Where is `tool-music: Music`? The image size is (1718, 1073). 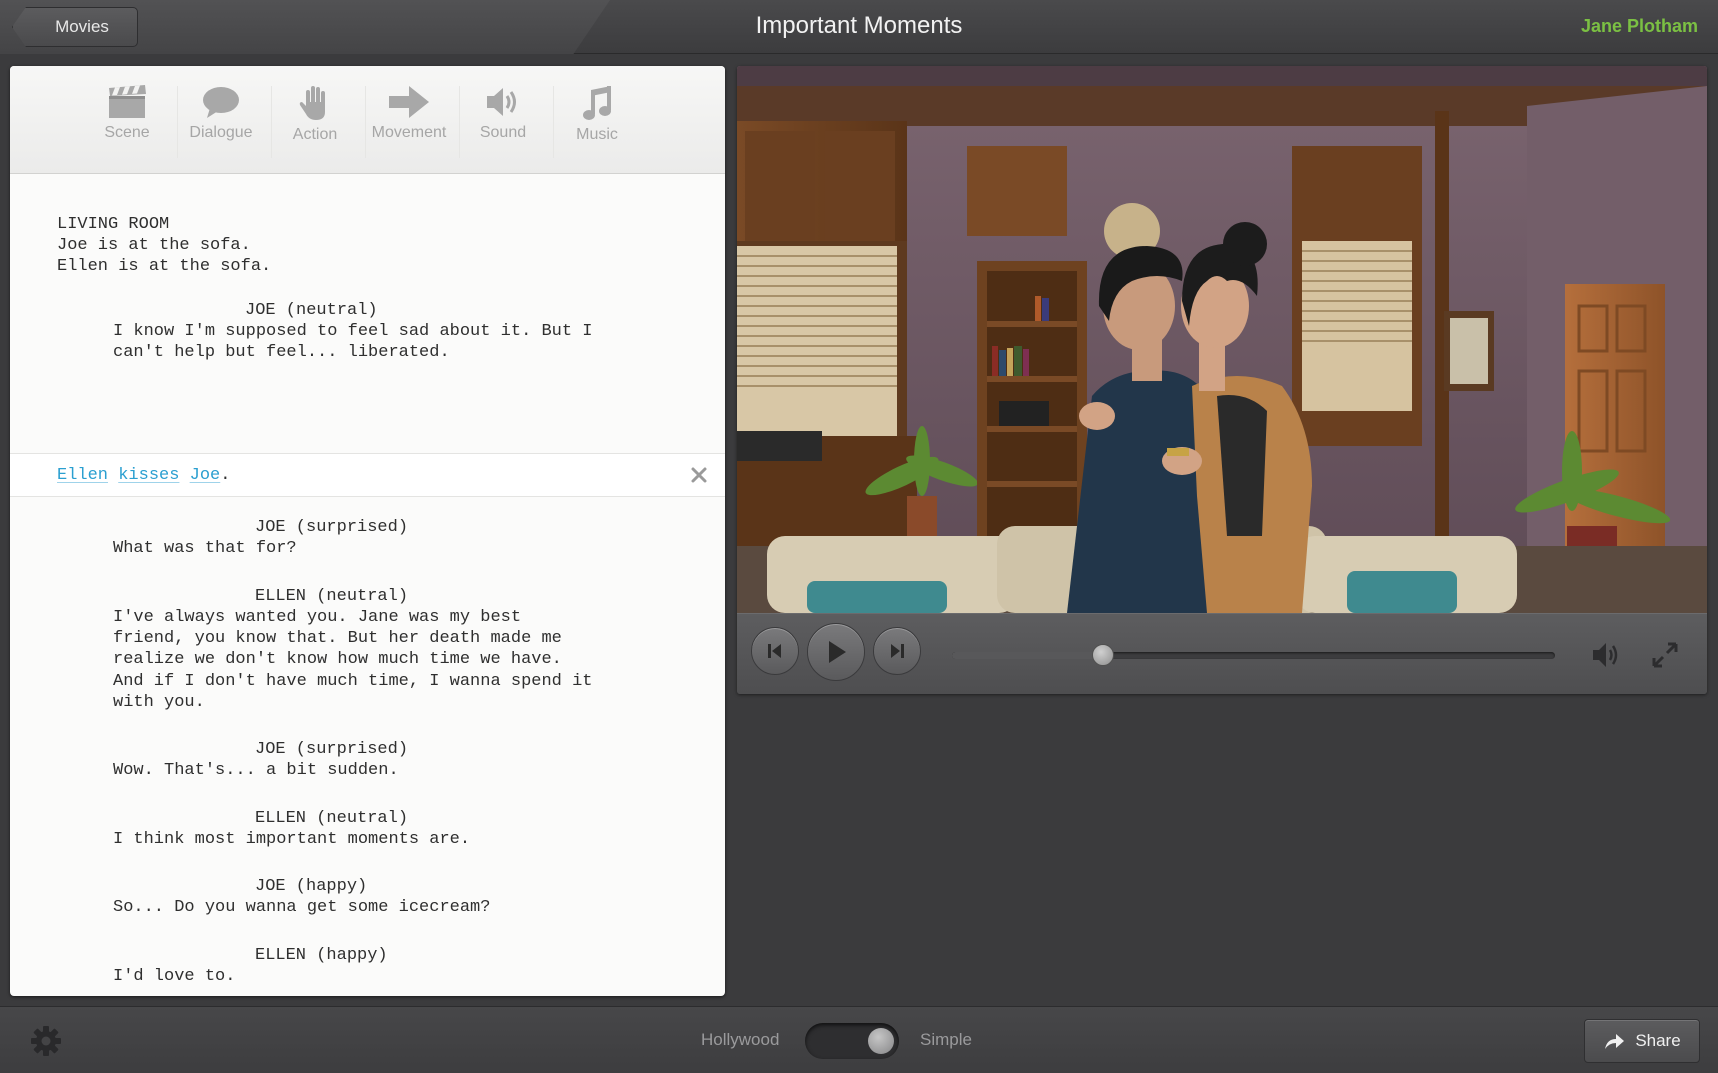
tool-music: Music is located at coordinates (597, 124).